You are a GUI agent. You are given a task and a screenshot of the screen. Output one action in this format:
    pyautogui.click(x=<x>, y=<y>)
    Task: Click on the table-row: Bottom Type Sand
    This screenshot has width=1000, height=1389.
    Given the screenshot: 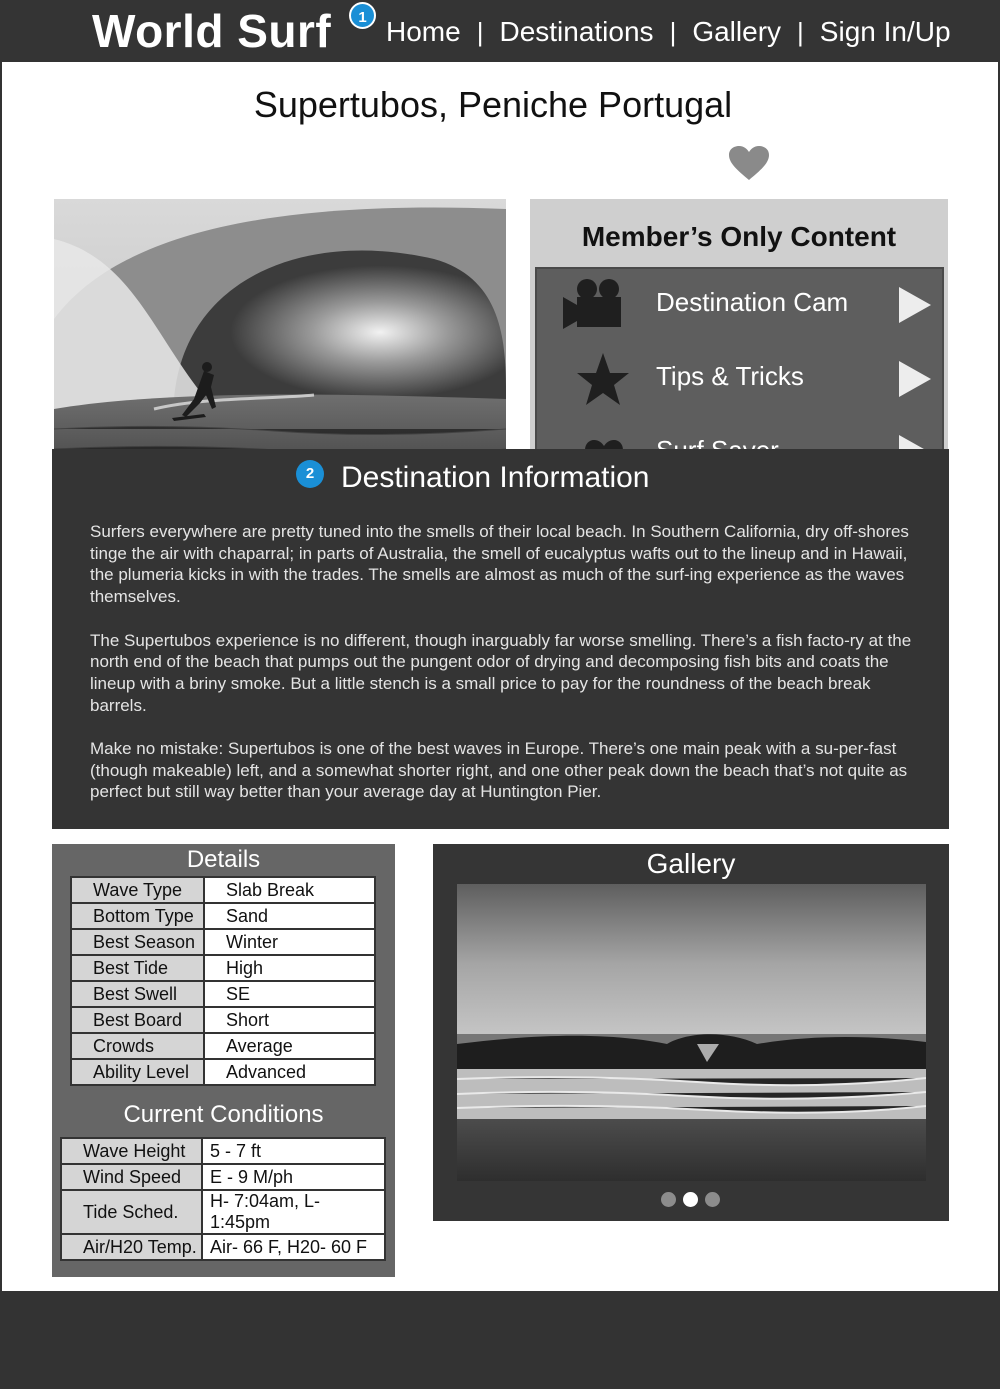 What is the action you would take?
    pyautogui.click(x=223, y=916)
    